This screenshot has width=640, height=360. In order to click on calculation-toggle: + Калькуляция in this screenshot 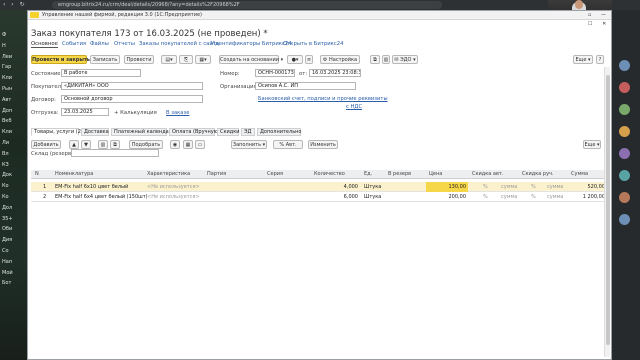, I will do `click(135, 113)`.